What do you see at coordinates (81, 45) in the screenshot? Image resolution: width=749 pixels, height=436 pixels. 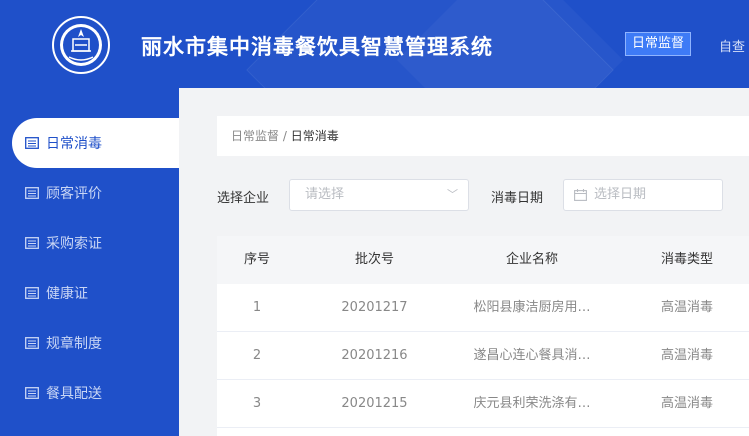 I see `health-commission-logo-icon` at bounding box center [81, 45].